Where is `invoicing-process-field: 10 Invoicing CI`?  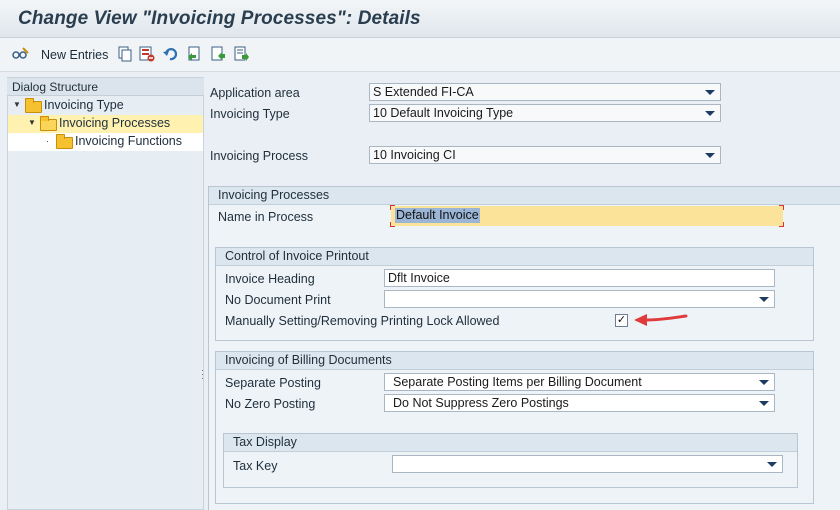 invoicing-process-field: 10 Invoicing CI is located at coordinates (545, 155).